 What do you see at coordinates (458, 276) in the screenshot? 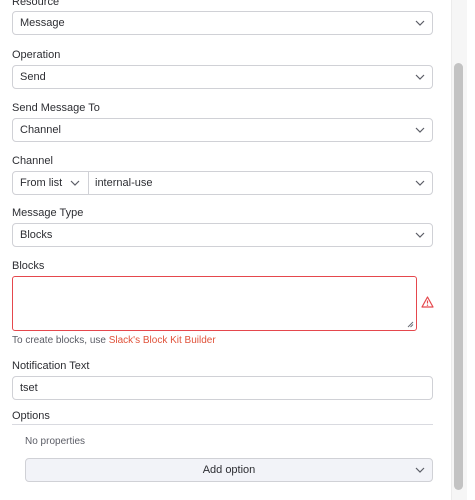
I see `scrollbar-thumb` at bounding box center [458, 276].